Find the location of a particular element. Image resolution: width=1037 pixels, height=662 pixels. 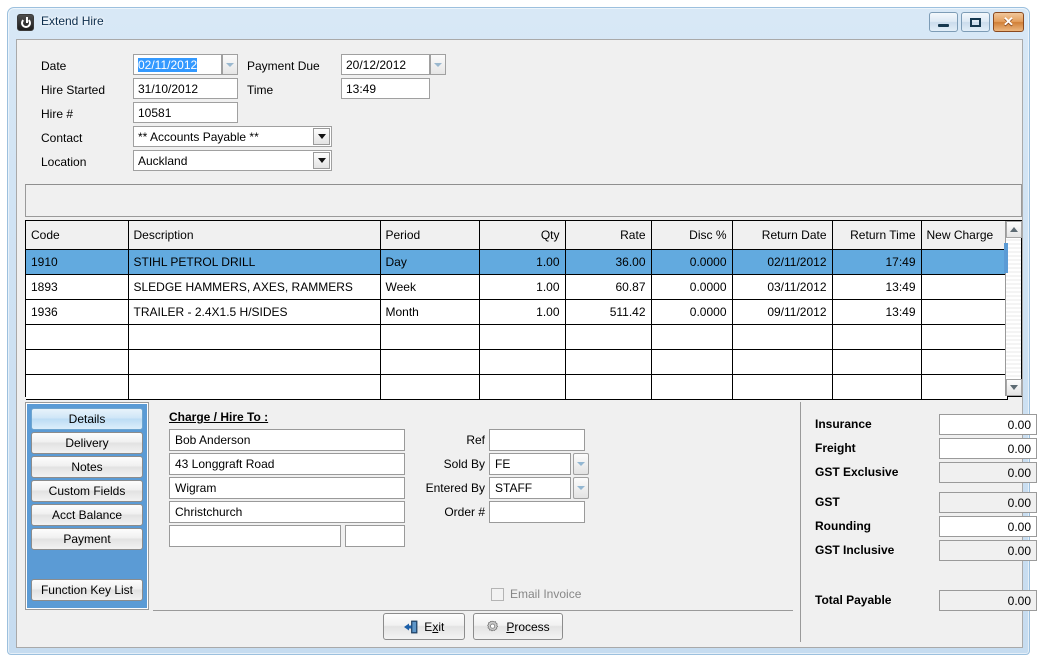

cell-period: Month is located at coordinates (430, 312).